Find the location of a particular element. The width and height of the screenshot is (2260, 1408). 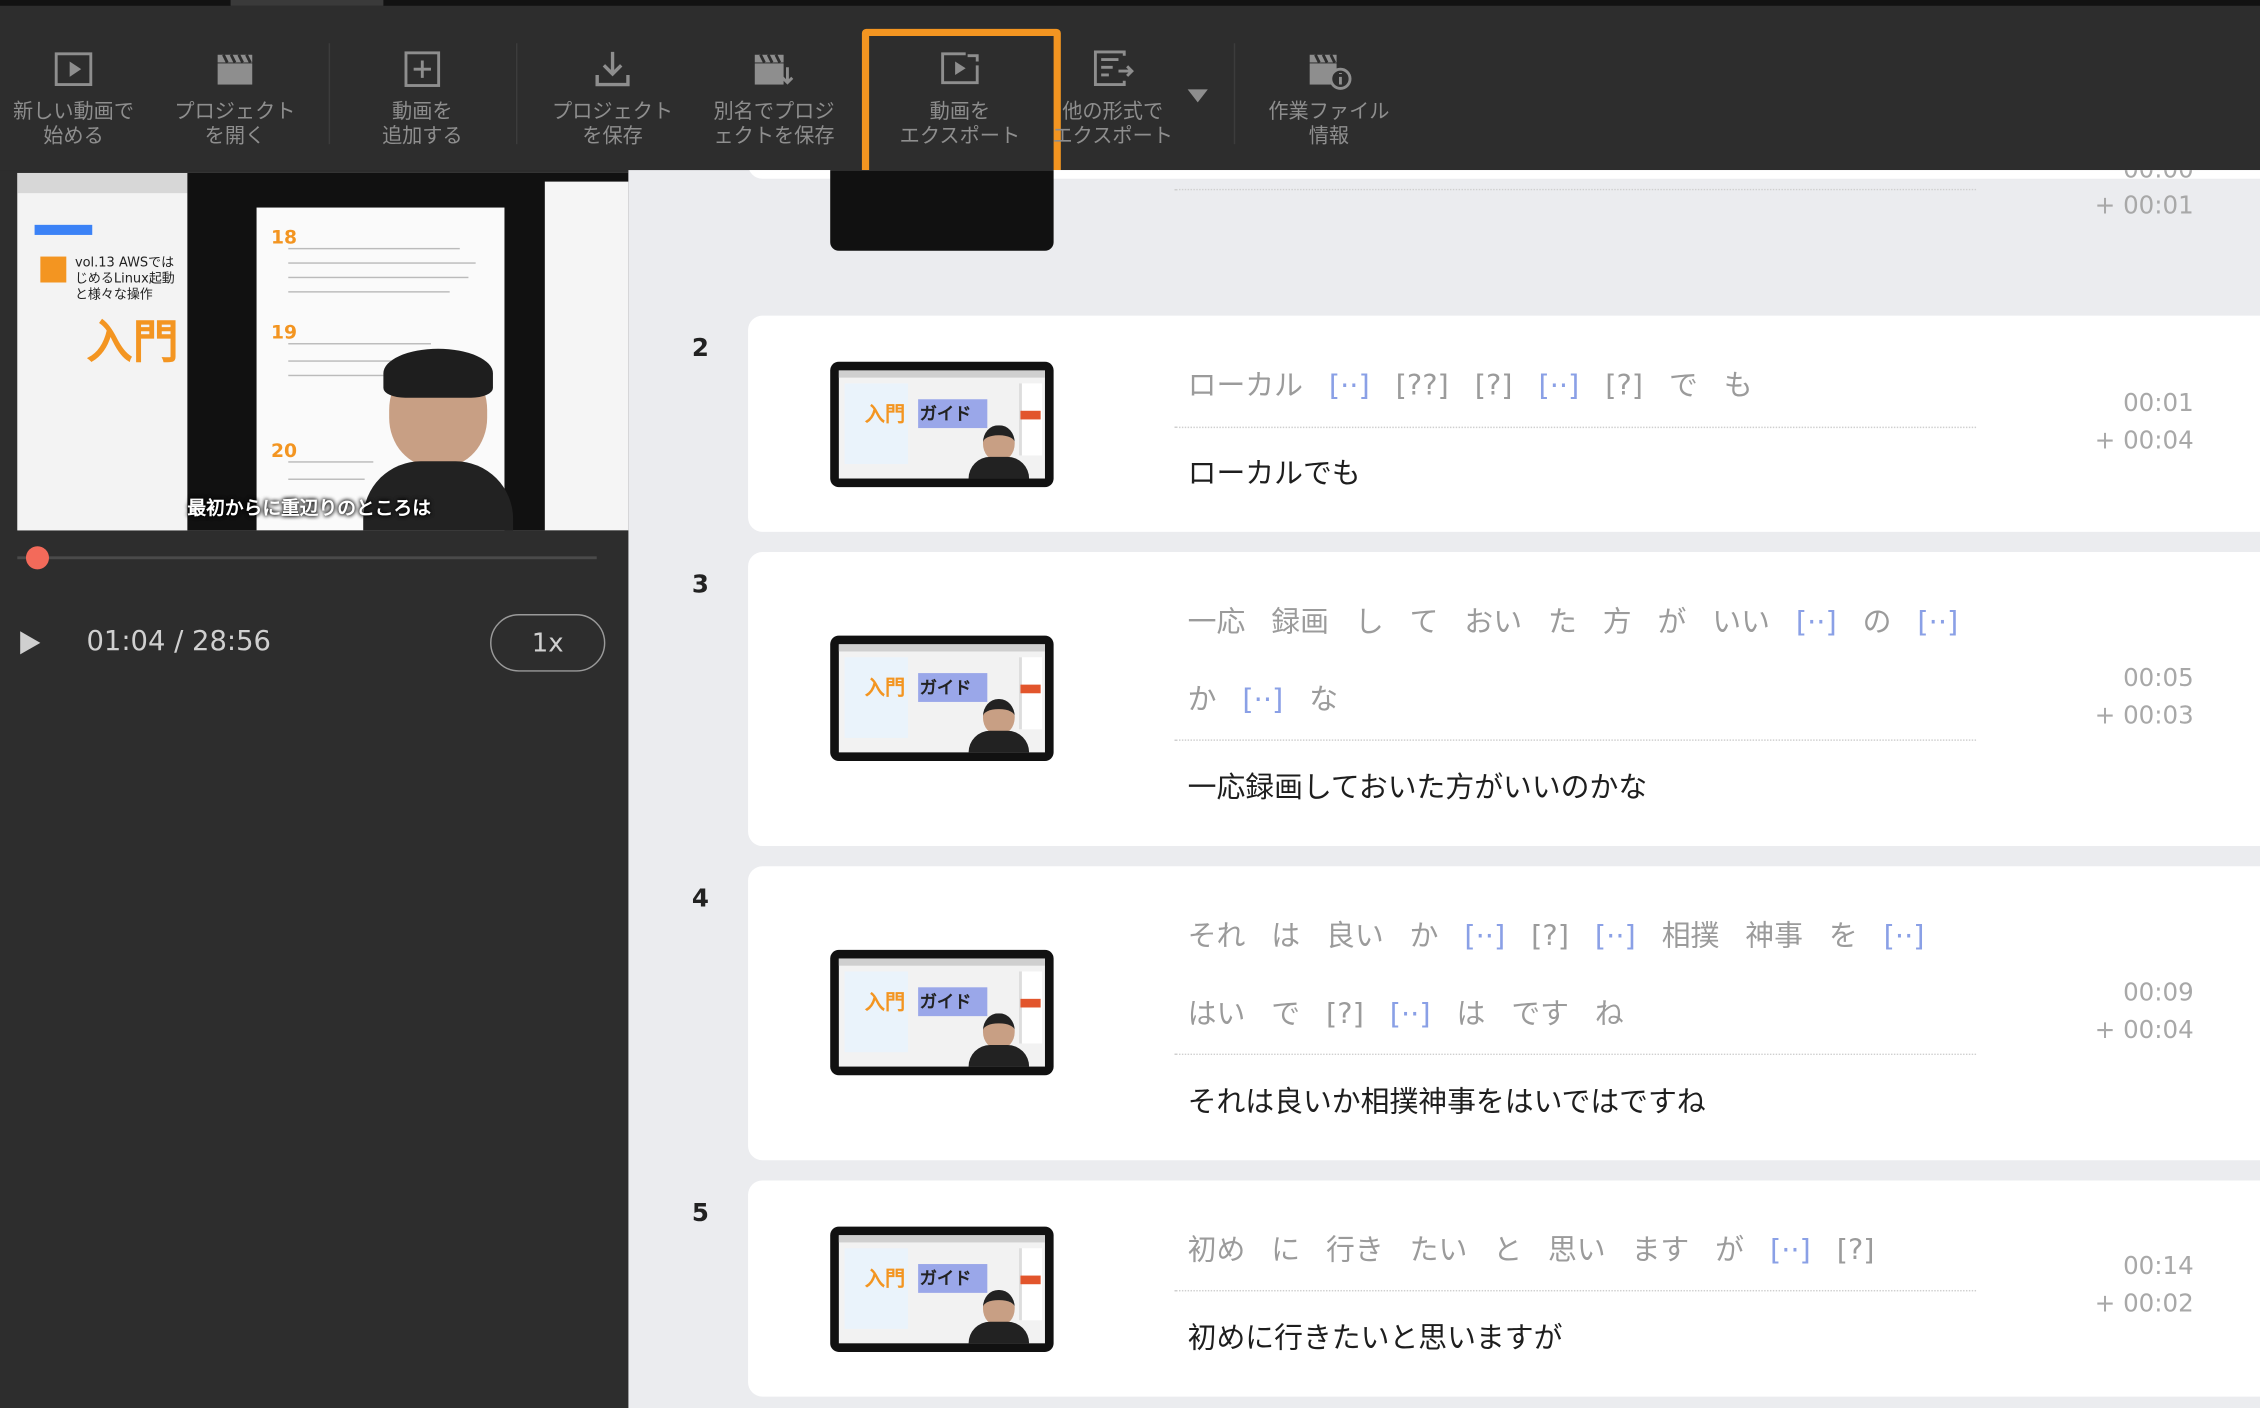

token: 相撲 is located at coordinates (1691, 936).